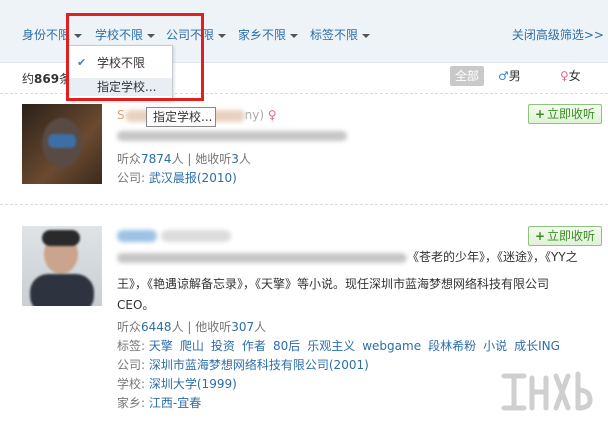 The height and width of the screenshot is (426, 608). What do you see at coordinates (193, 178) in the screenshot?
I see `company-link: 武汉晨报(2010)` at bounding box center [193, 178].